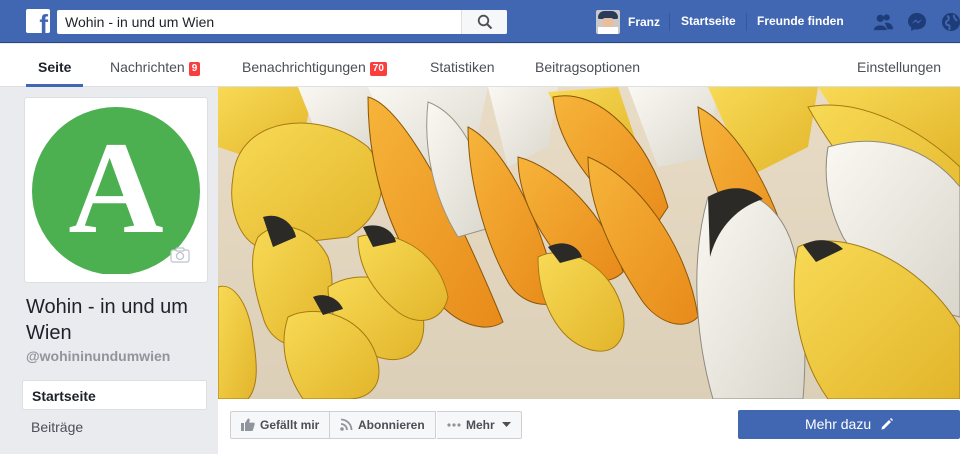  I want to click on search-input, so click(259, 22).